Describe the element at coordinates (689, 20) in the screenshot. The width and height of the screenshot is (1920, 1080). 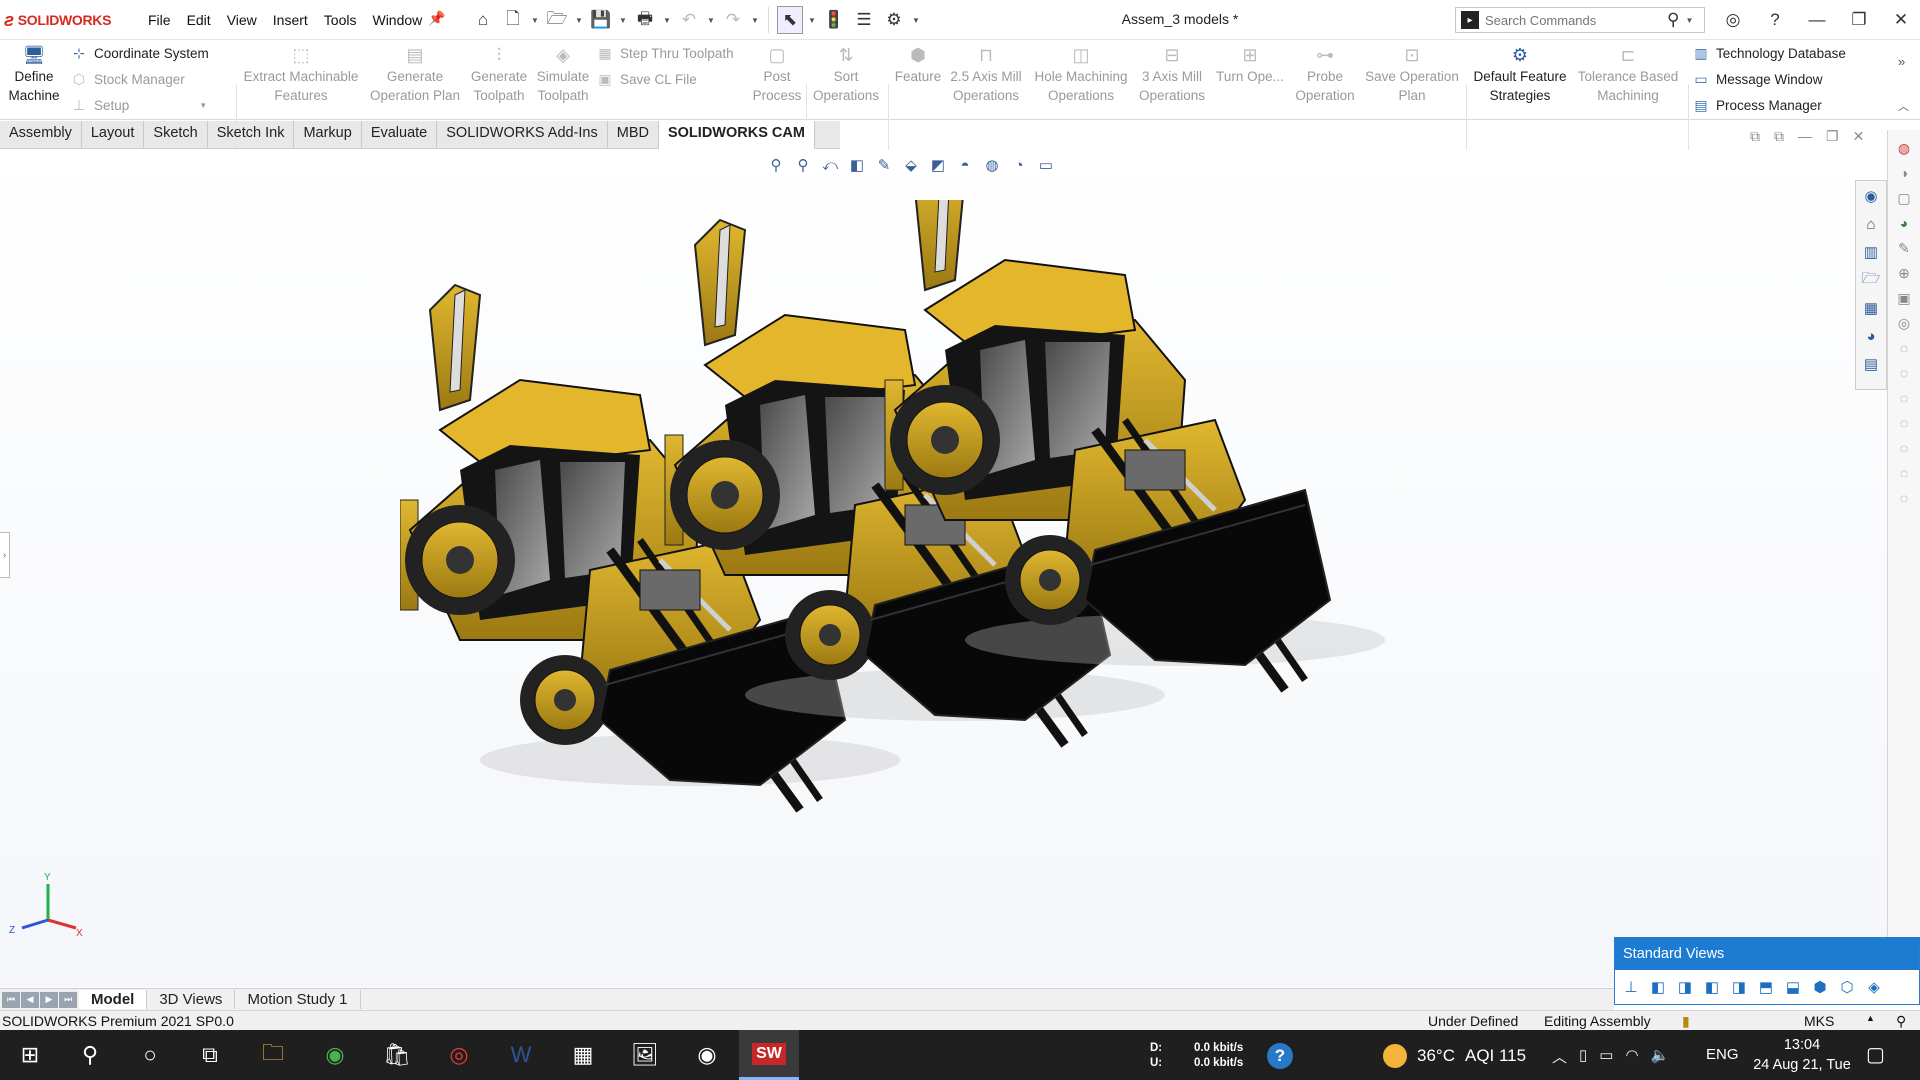
I see `undo-icon: ↶` at that location.